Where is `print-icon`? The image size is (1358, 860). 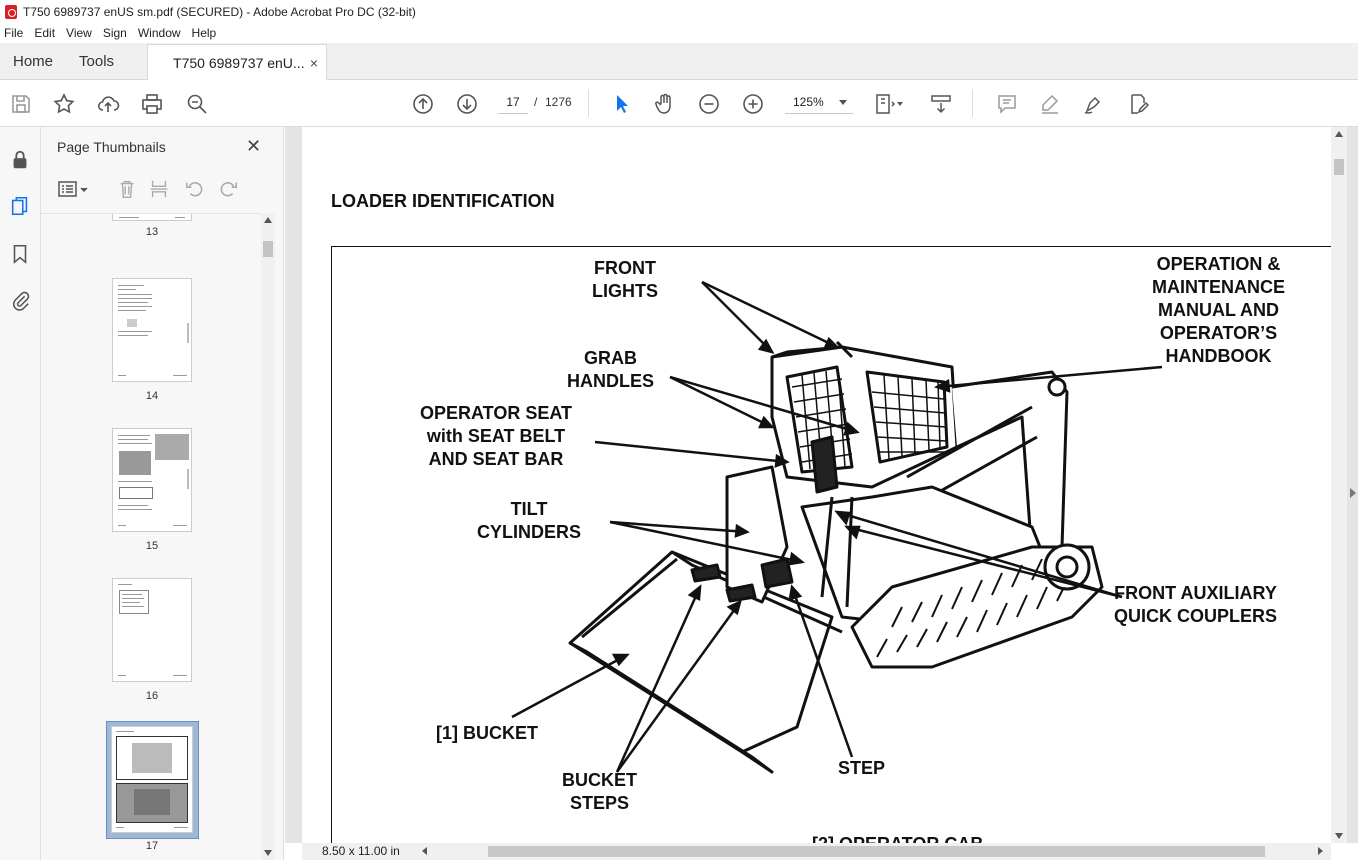
print-icon is located at coordinates (152, 104).